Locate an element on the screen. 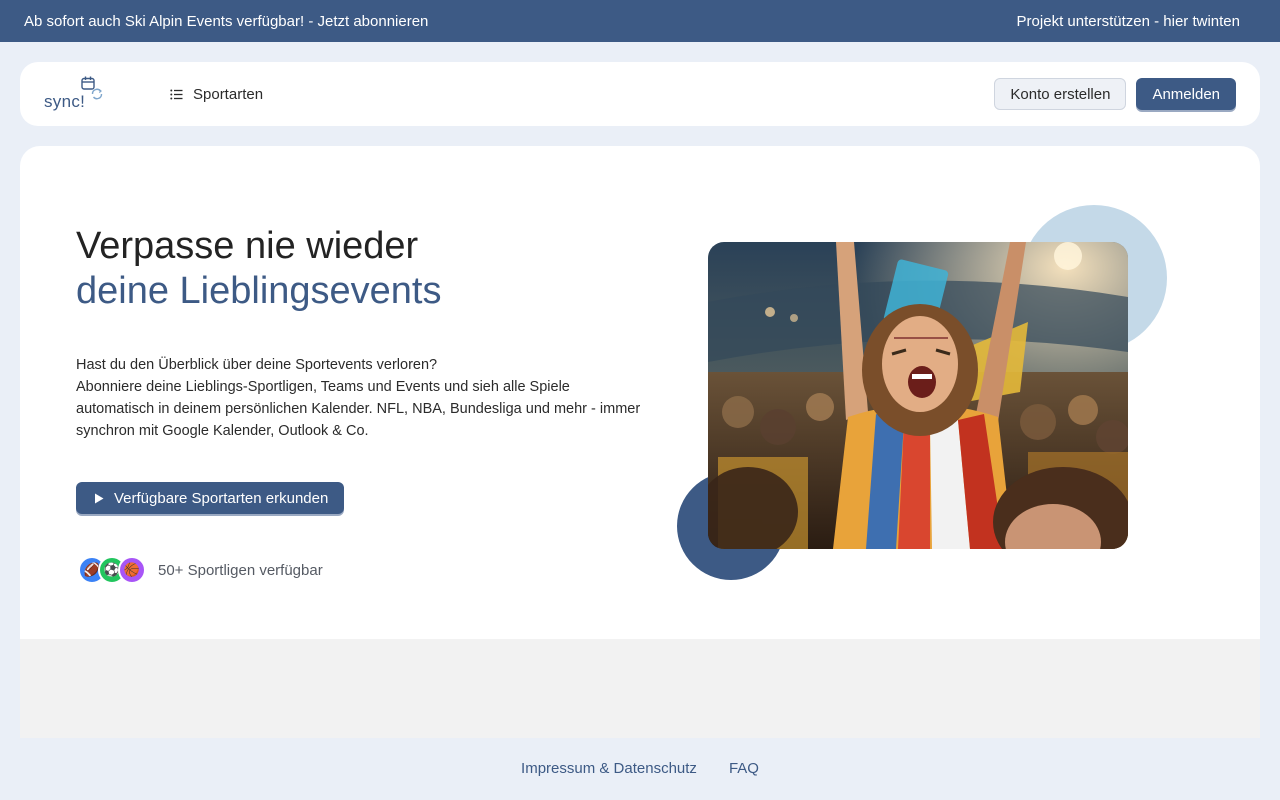 This screenshot has width=1280, height=800. faq-link: FAQ is located at coordinates (744, 774).